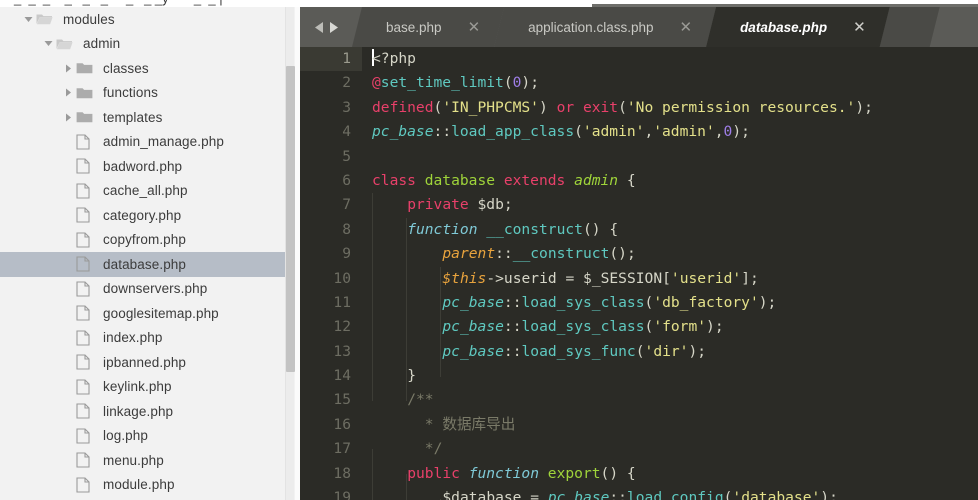  What do you see at coordinates (639, 181) in the screenshot?
I see `code-line: 6 class database extends admin {` at bounding box center [639, 181].